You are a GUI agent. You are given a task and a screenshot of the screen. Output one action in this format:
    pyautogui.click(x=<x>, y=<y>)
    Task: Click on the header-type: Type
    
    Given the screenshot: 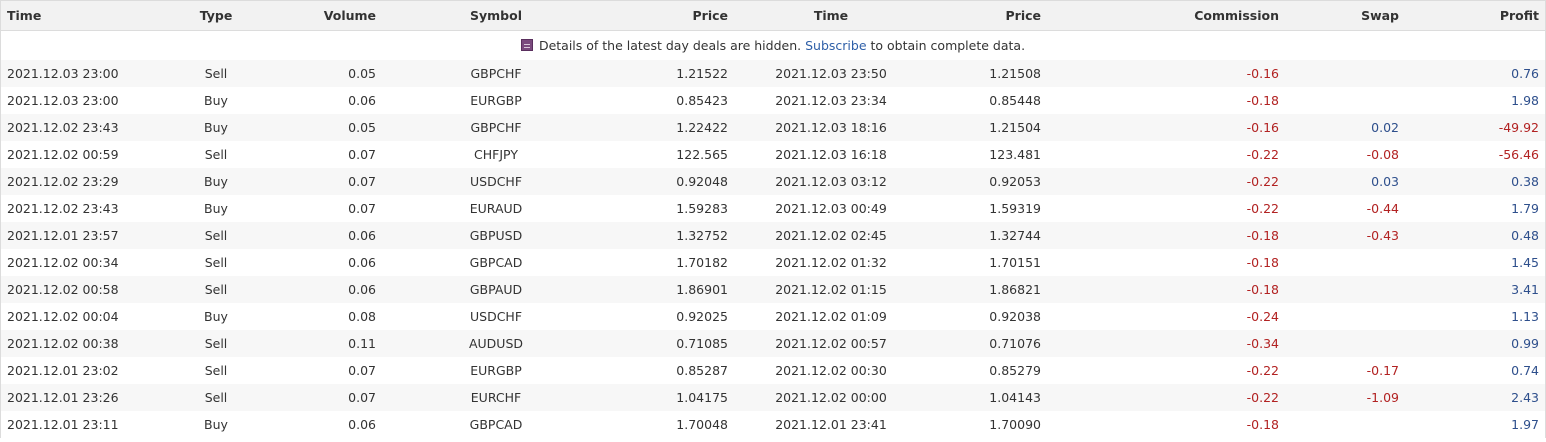 What is the action you would take?
    pyautogui.click(x=201, y=15)
    